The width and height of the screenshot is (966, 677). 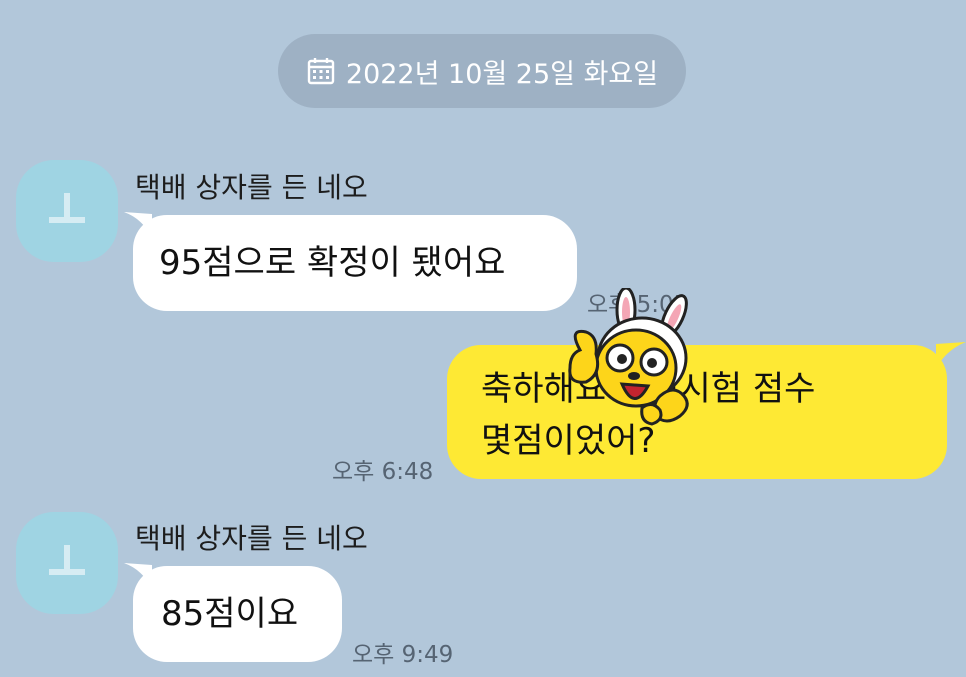 I want to click on message-time: 오후 6:48, so click(x=383, y=472).